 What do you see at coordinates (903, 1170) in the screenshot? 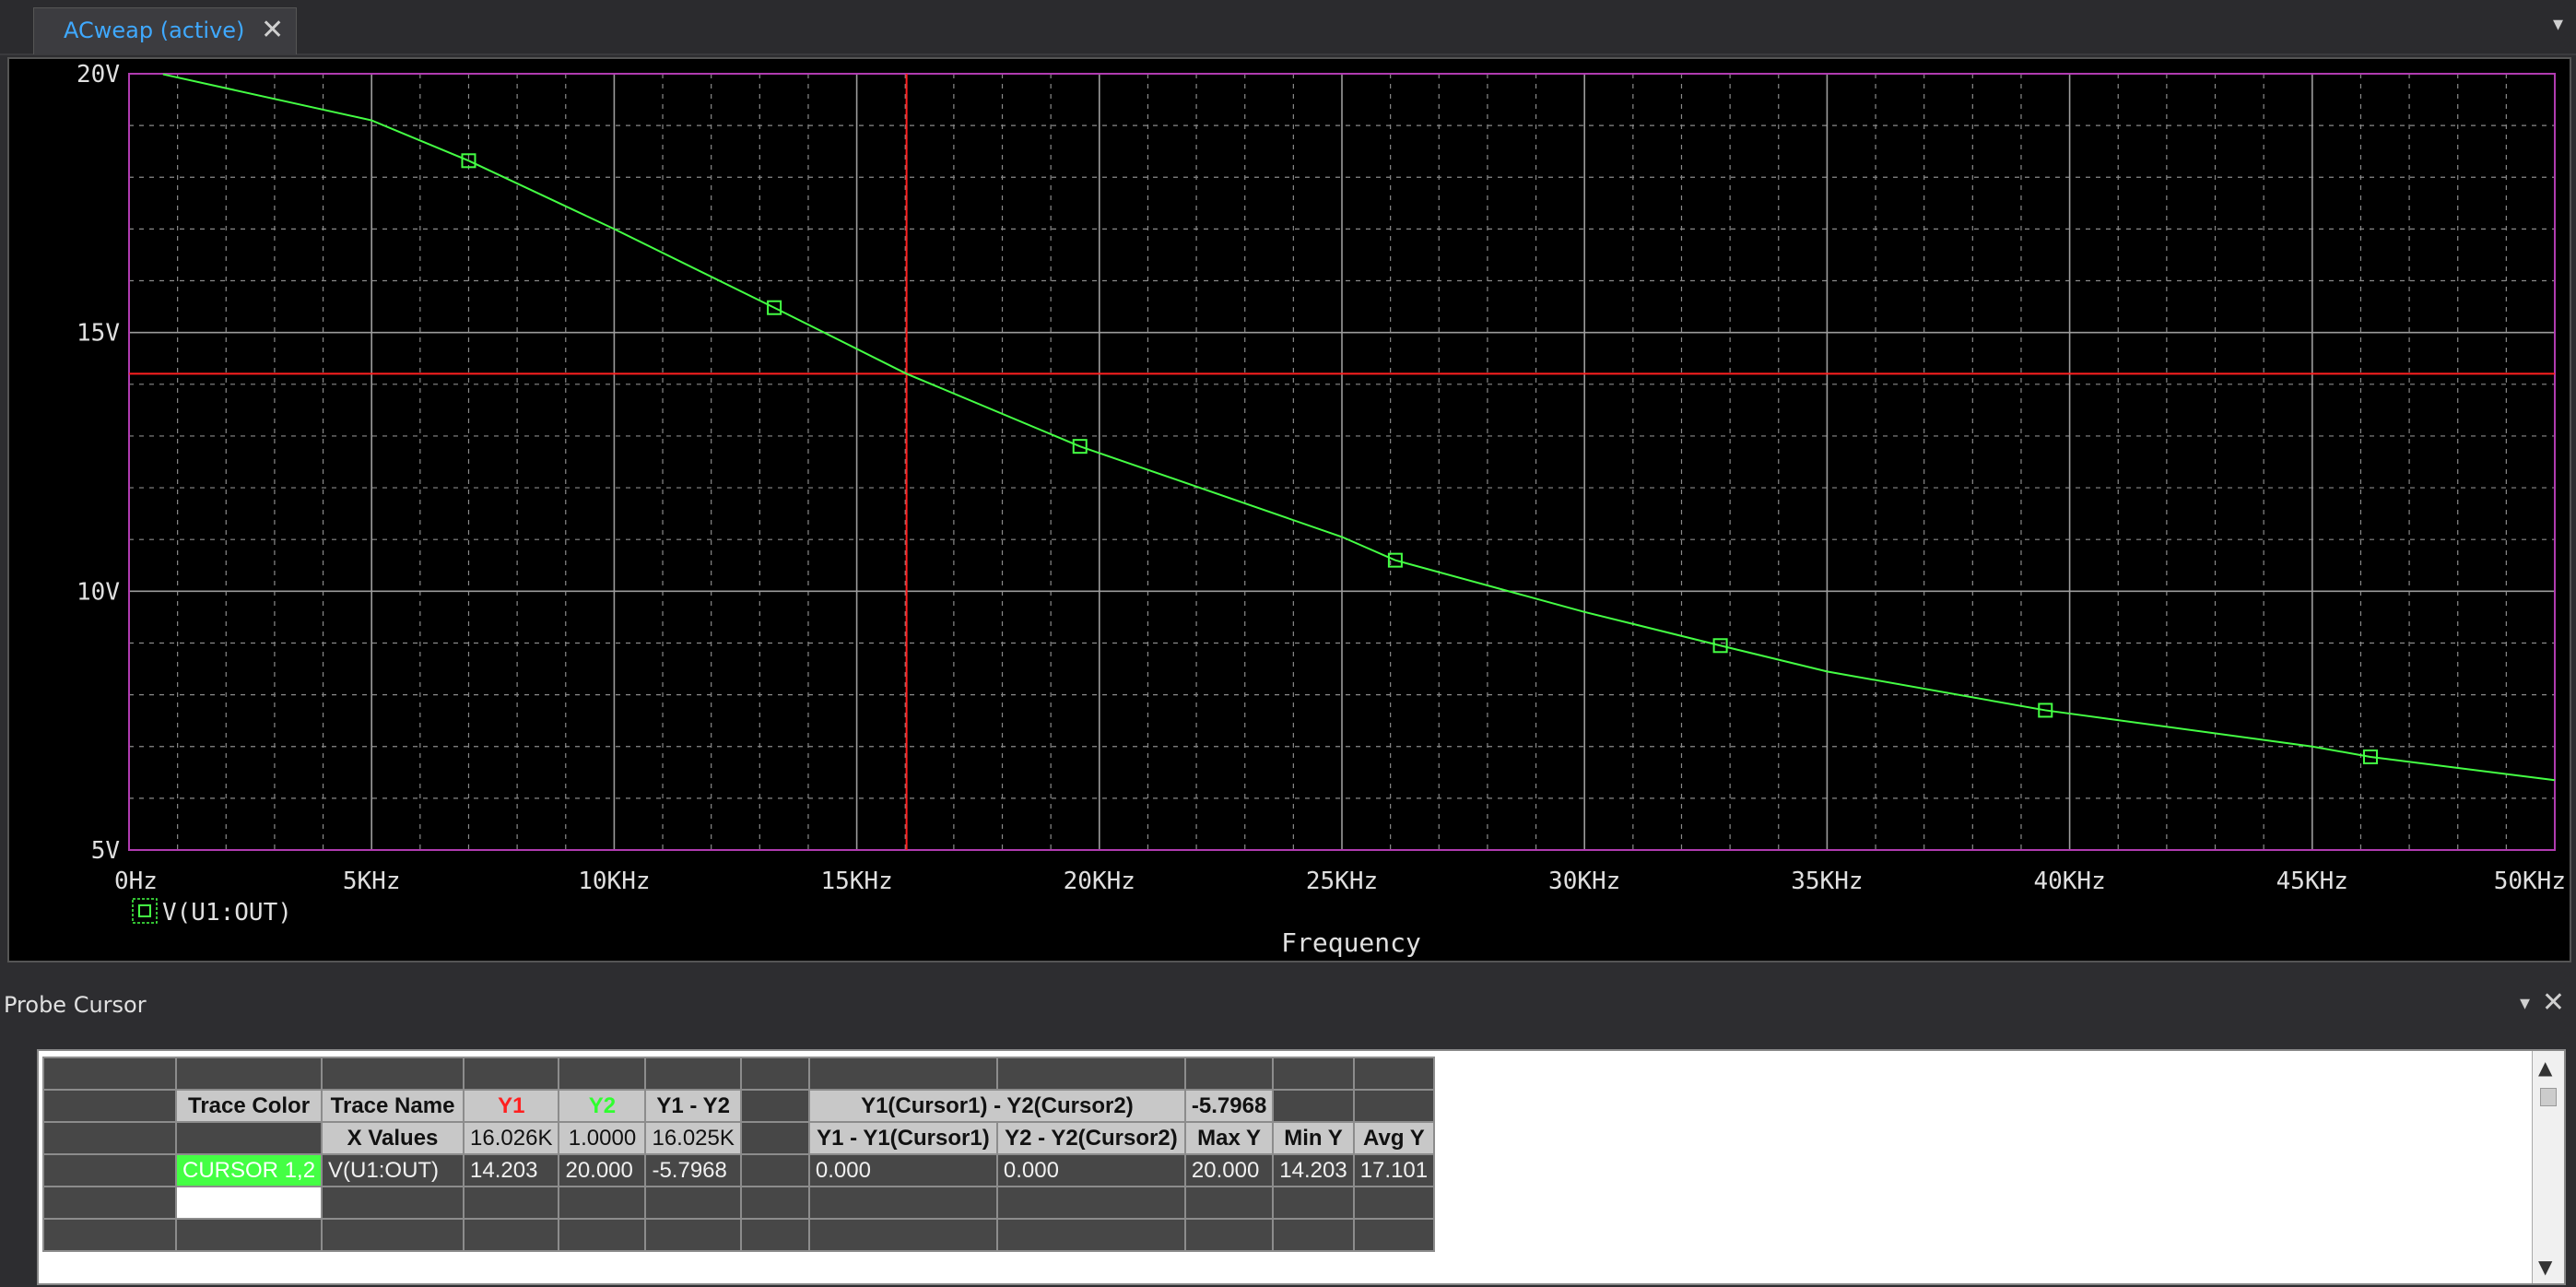
I see `y1-minus-cursor1-value: 0.000` at bounding box center [903, 1170].